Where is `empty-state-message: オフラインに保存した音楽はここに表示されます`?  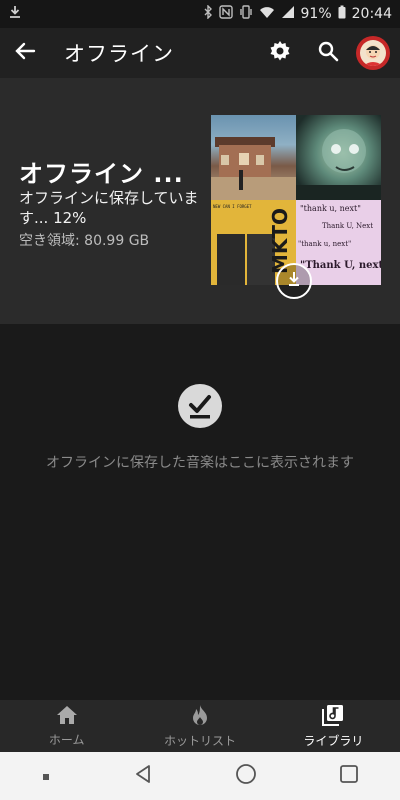 empty-state-message: オフラインに保存した音楽はここに表示されます is located at coordinates (200, 463).